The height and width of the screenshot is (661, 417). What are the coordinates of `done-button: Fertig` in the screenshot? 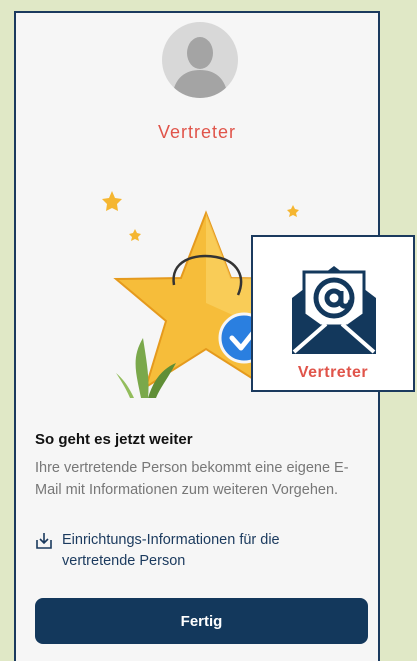 It's located at (201, 621).